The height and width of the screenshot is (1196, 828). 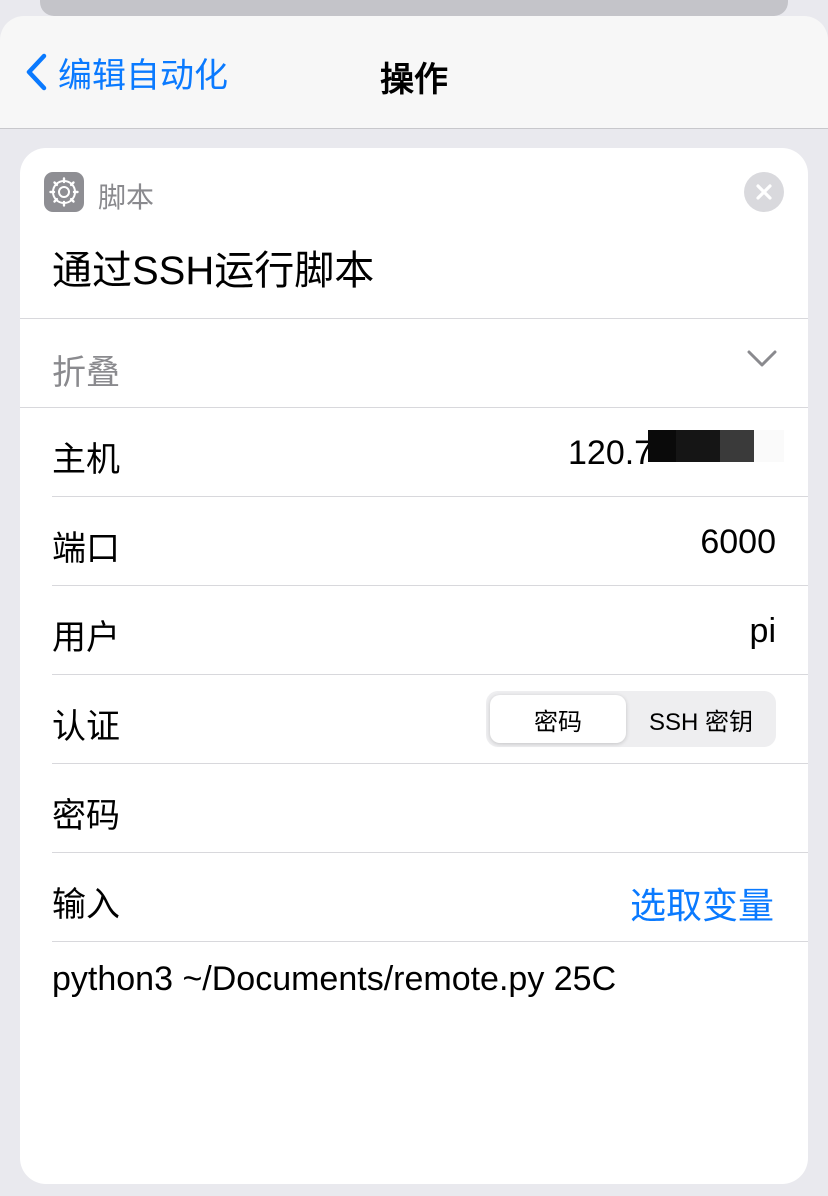 What do you see at coordinates (414, 8) in the screenshot?
I see `underlying-sheet` at bounding box center [414, 8].